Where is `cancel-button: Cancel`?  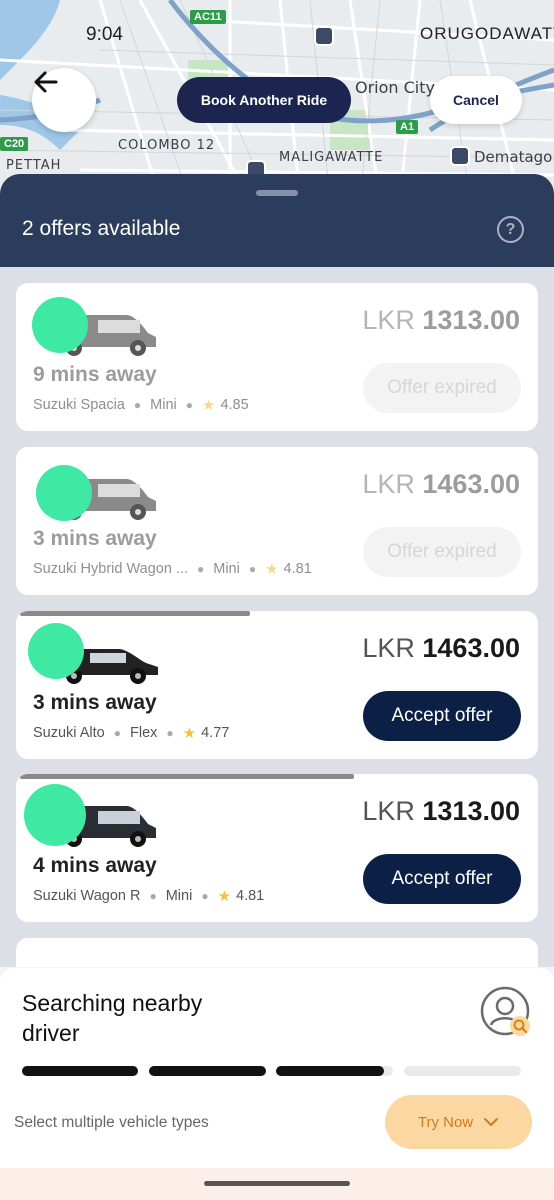 cancel-button: Cancel is located at coordinates (476, 100).